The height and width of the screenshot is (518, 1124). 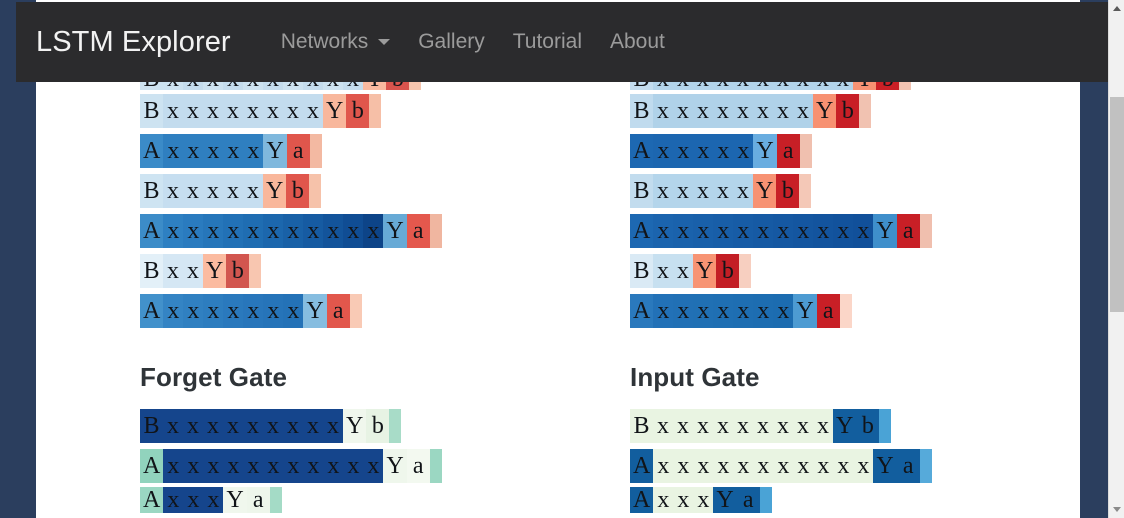 I want to click on sequence-row: BxxxxxYb, so click(x=385, y=191).